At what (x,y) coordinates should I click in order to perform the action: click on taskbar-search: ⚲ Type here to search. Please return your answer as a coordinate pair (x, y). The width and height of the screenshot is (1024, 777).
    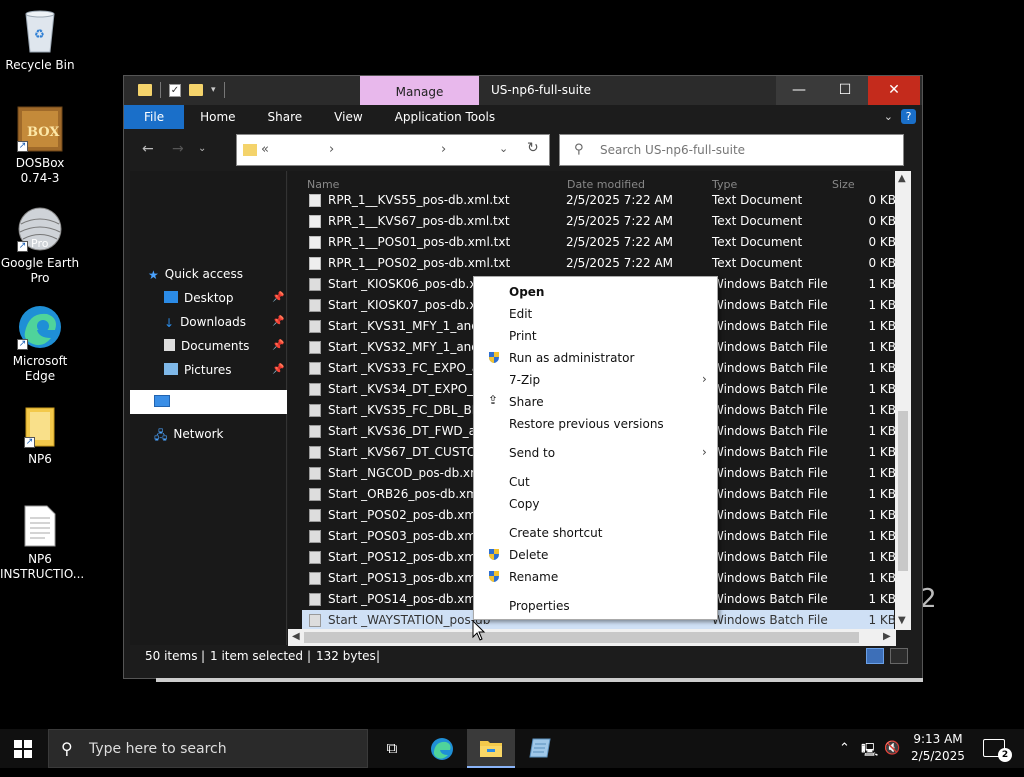
    Looking at the image, I should click on (208, 748).